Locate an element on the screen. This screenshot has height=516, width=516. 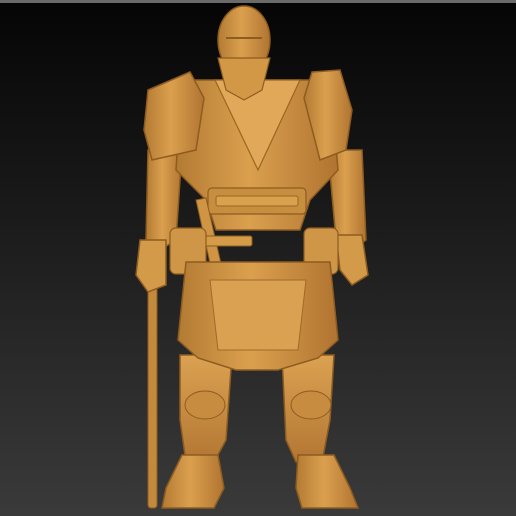
staff is located at coordinates (152, 390).